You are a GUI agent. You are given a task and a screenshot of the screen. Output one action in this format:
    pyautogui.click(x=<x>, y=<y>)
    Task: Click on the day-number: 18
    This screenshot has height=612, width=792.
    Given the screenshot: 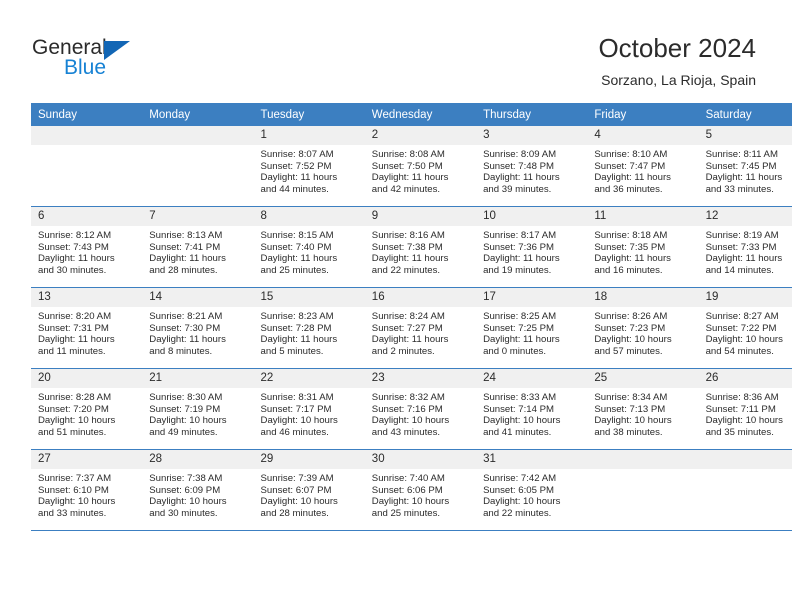 What is the action you would take?
    pyautogui.click(x=643, y=297)
    